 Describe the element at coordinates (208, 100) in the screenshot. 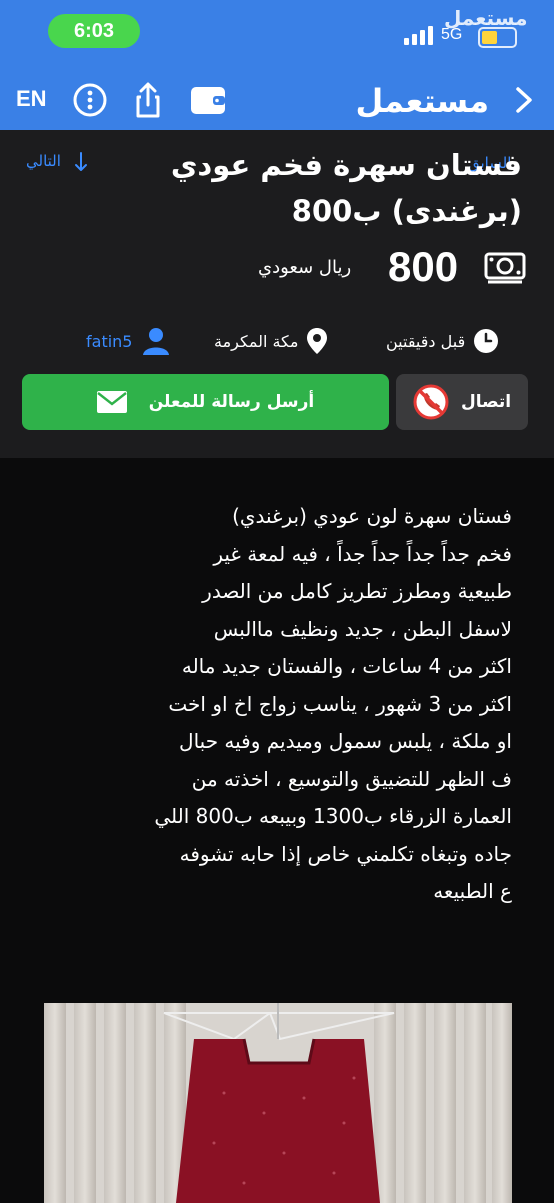

I see `wallet-icon` at that location.